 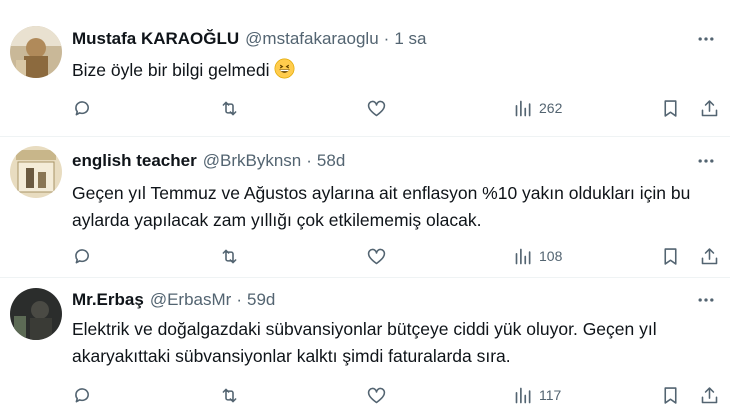 I want to click on display-name: english teacher, so click(x=134, y=161).